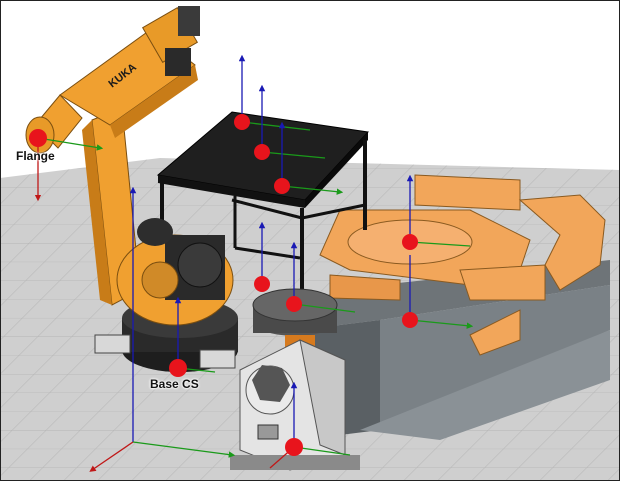 This screenshot has height=481, width=620. What do you see at coordinates (174, 384) in the screenshot?
I see `base-cs-label: Base CS` at bounding box center [174, 384].